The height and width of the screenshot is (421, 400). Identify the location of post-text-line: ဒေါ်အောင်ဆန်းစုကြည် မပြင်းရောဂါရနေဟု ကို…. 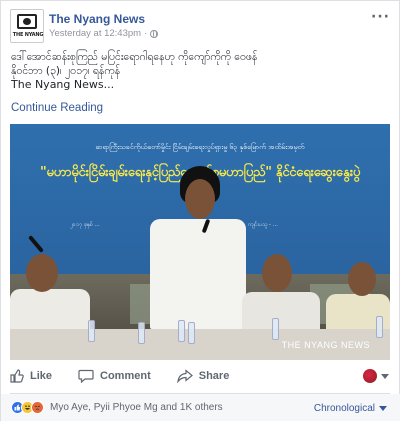
(134, 57).